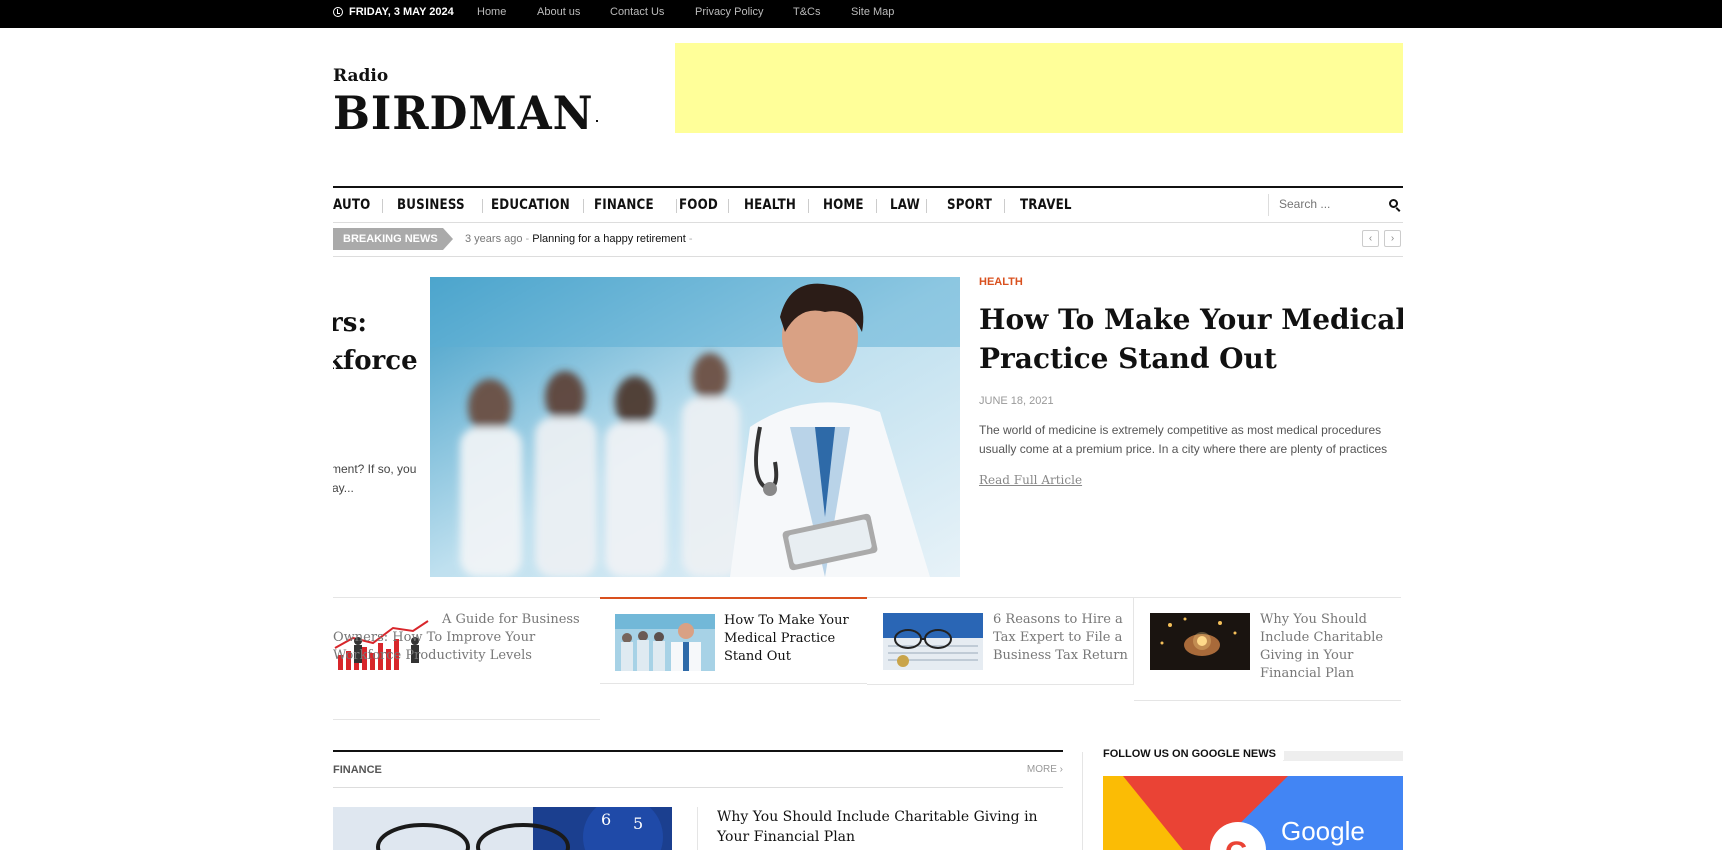 The height and width of the screenshot is (850, 1722). I want to click on hero-title-line: How To Make Your Medical, so click(1191, 319).